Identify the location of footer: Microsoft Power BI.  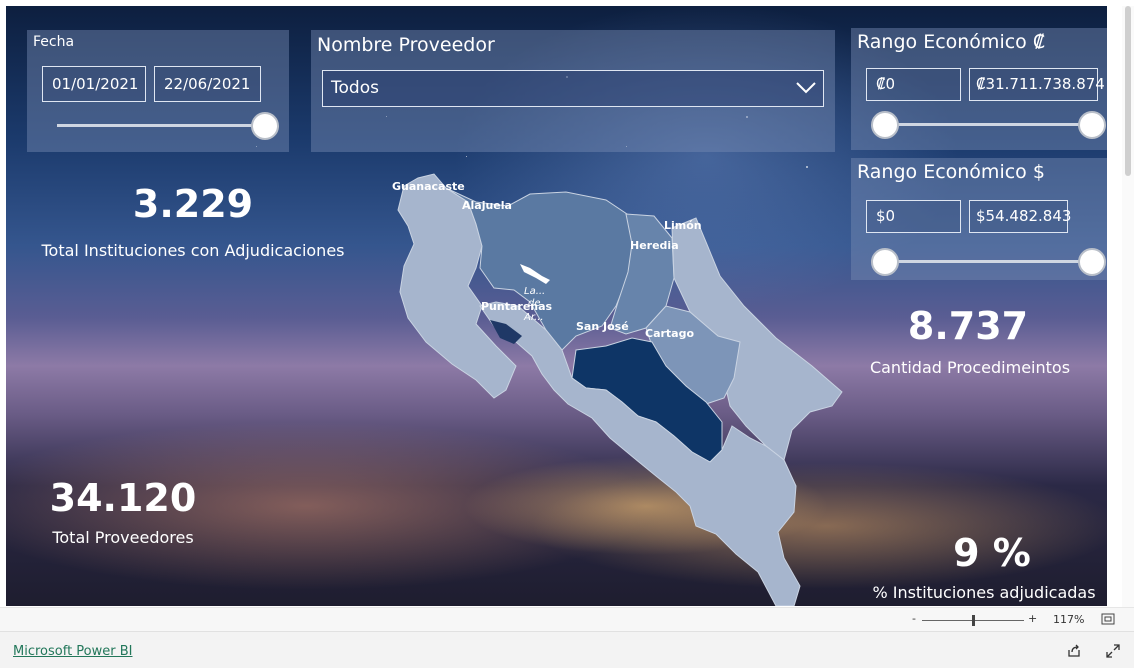
(567, 649).